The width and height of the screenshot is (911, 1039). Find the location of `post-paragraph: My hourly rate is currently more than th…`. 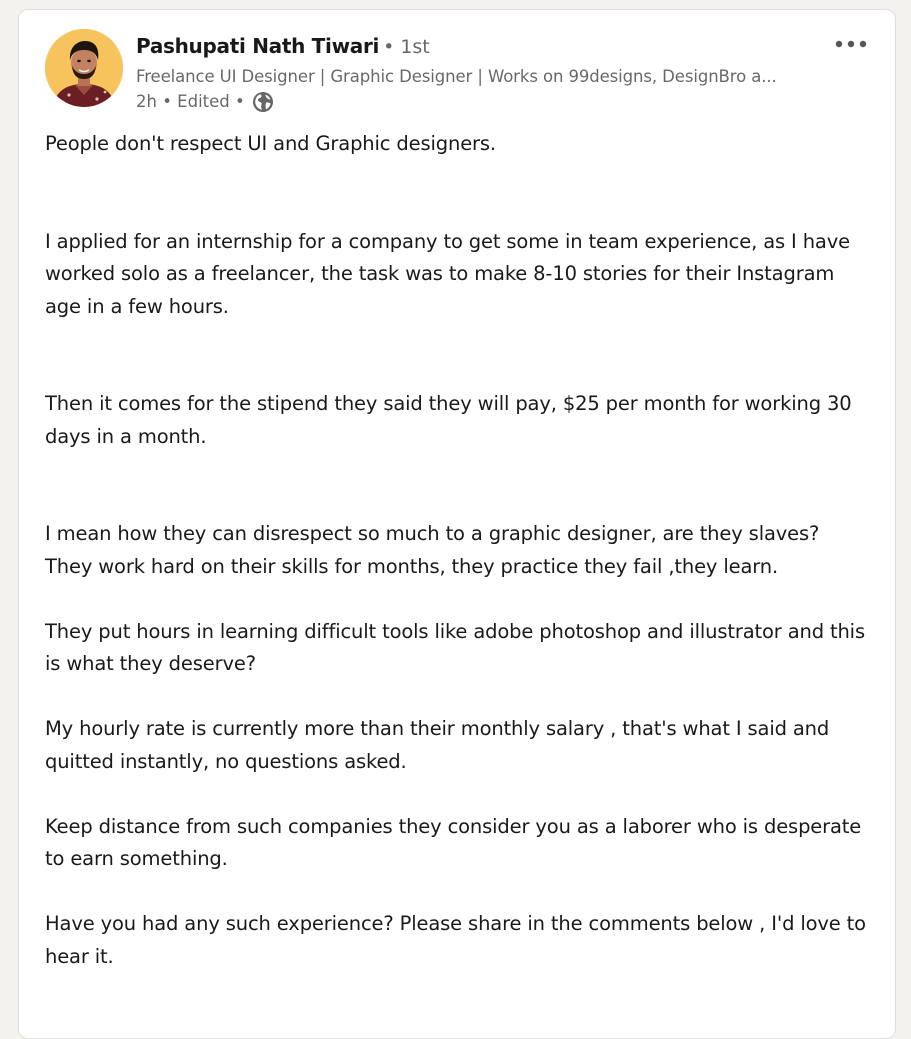

post-paragraph: My hourly rate is currently more than th… is located at coordinates (437, 745).